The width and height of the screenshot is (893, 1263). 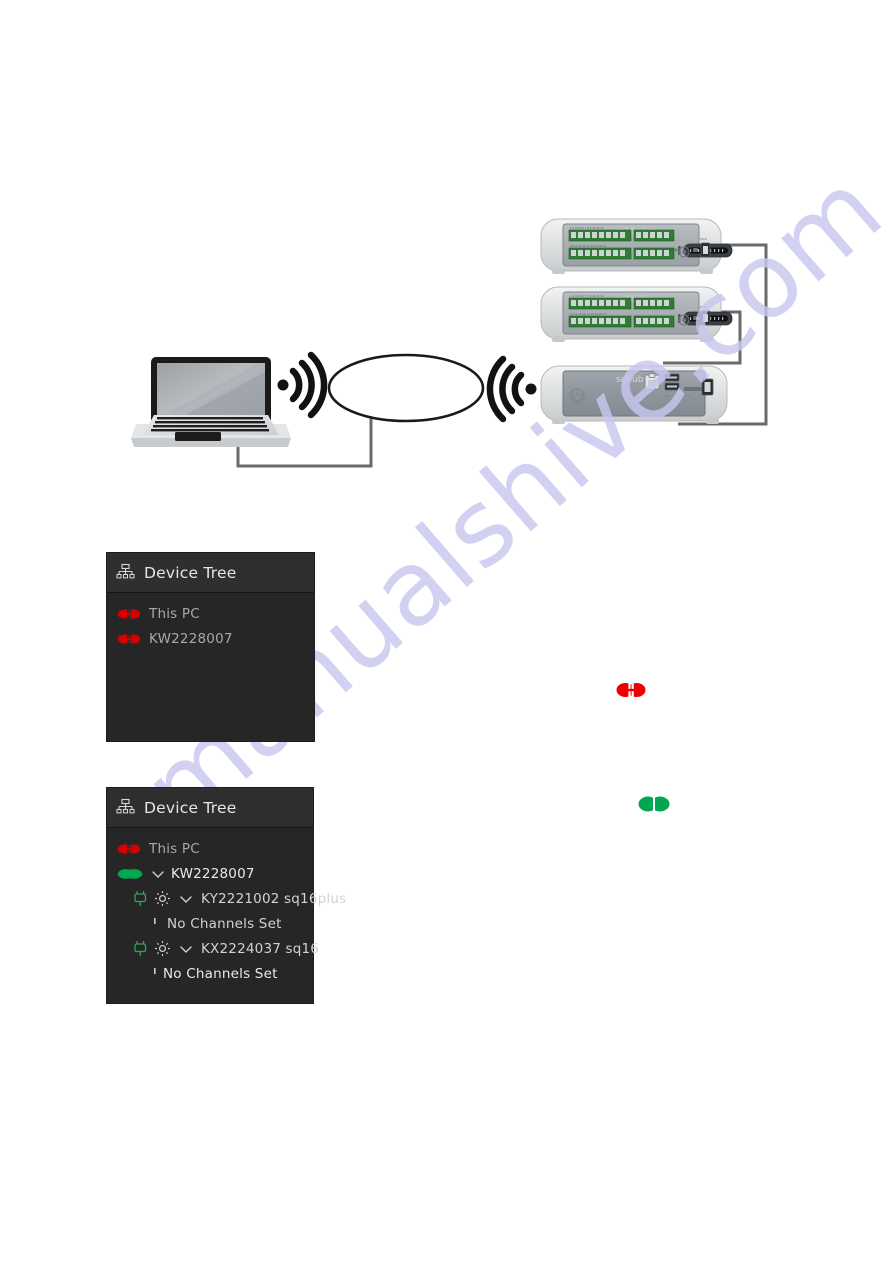 I want to click on wifi-signal-from-laptop, so click(x=302, y=385).